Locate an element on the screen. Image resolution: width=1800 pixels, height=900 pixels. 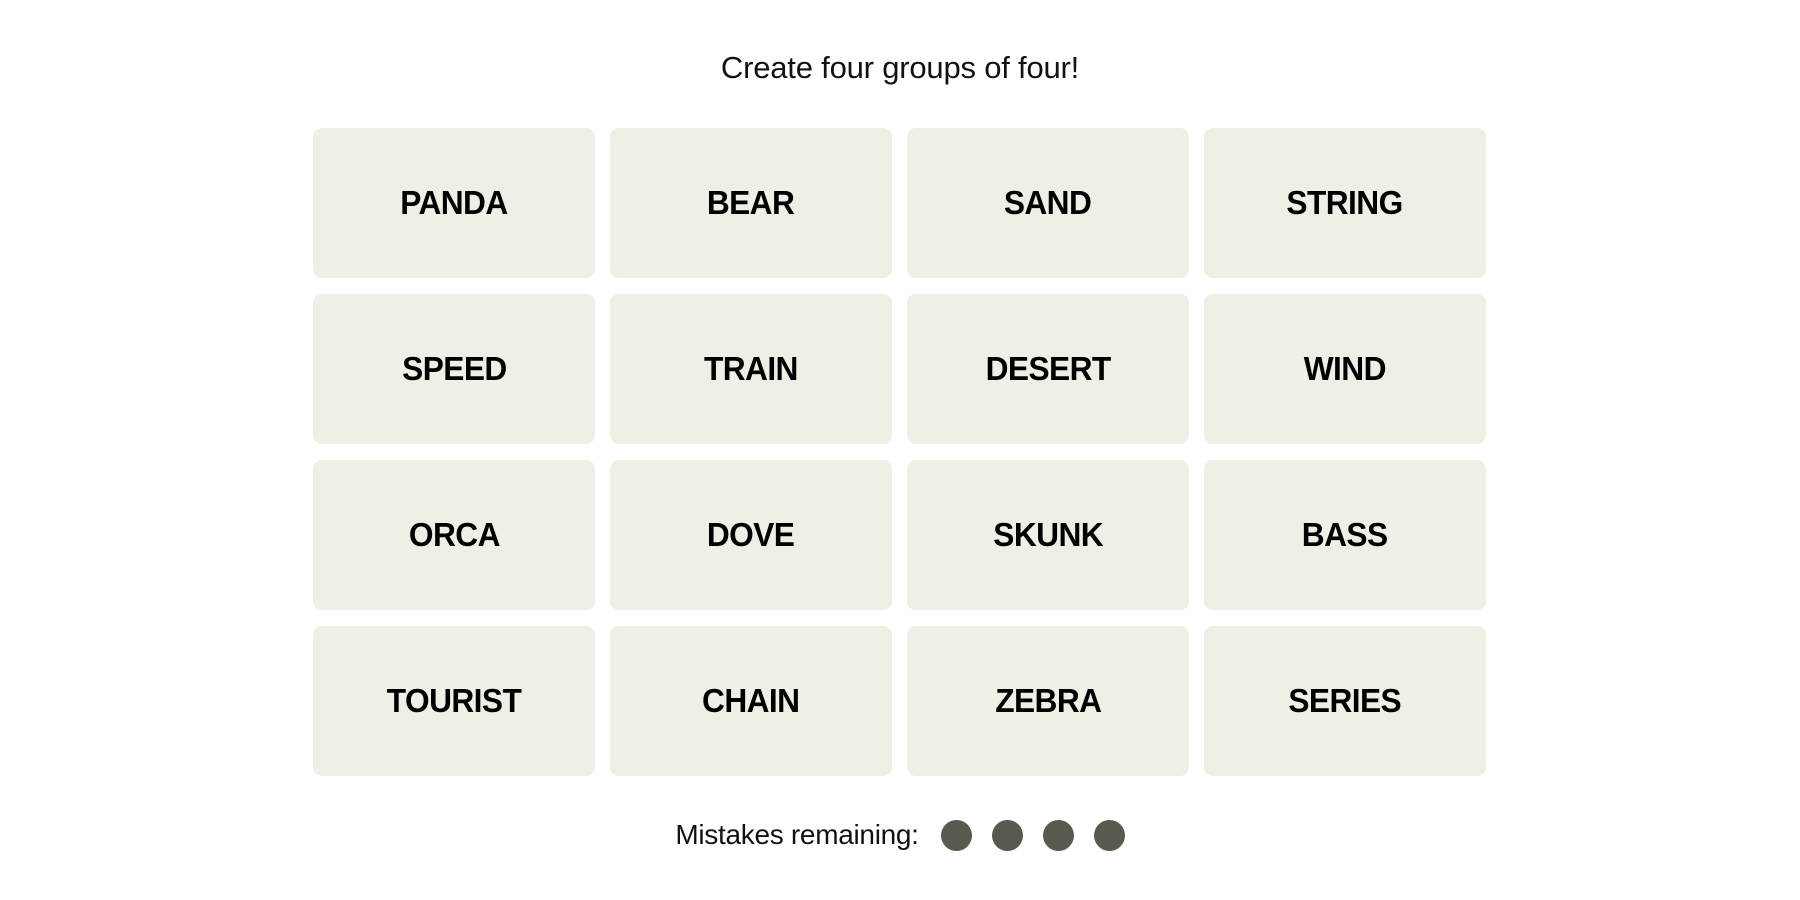
word-tile: ZEBRA is located at coordinates (1048, 701).